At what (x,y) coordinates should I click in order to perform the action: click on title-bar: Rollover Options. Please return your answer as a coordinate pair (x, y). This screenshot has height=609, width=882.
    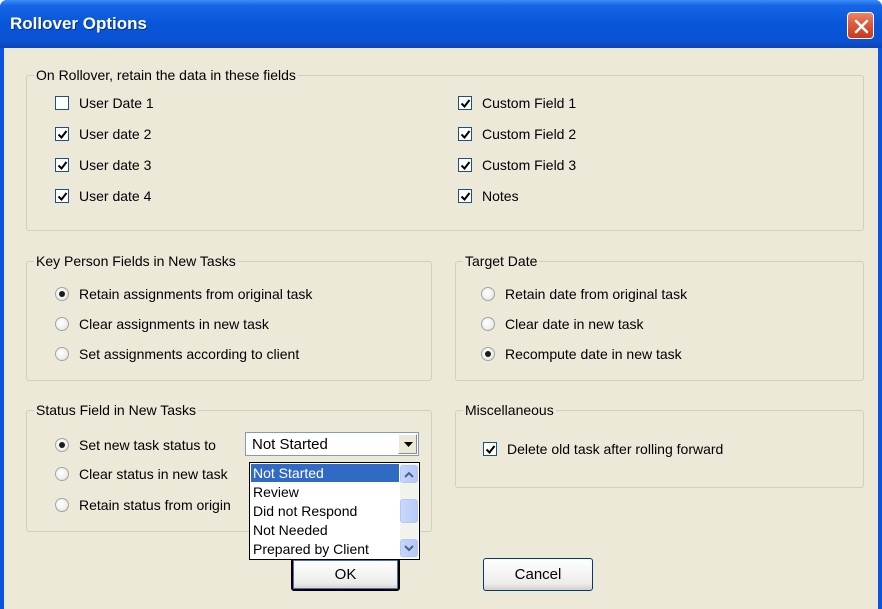
    Looking at the image, I should click on (441, 24).